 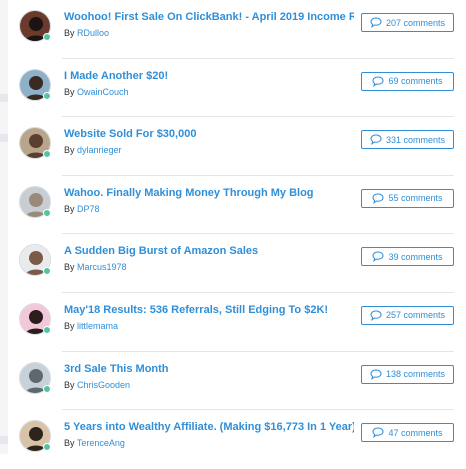 I want to click on comments-button: 257 comments, so click(x=407, y=315).